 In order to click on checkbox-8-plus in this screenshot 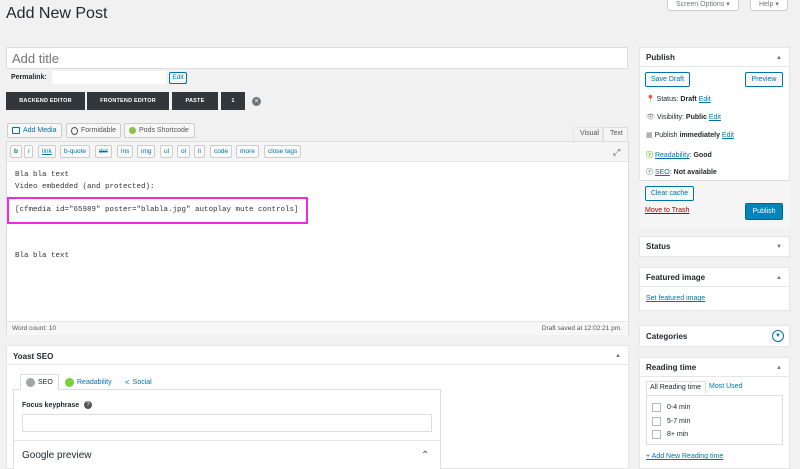, I will do `click(656, 434)`.